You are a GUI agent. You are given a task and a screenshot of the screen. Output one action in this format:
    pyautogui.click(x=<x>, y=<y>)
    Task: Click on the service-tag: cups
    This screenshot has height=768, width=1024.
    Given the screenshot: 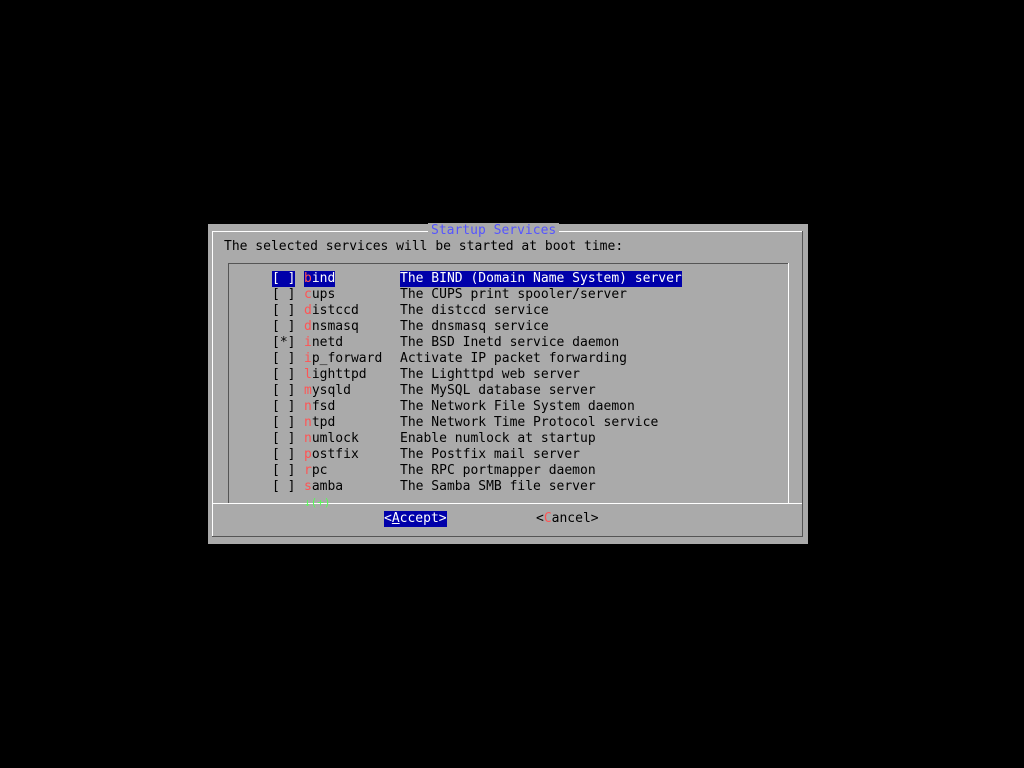 What is the action you would take?
    pyautogui.click(x=319, y=295)
    